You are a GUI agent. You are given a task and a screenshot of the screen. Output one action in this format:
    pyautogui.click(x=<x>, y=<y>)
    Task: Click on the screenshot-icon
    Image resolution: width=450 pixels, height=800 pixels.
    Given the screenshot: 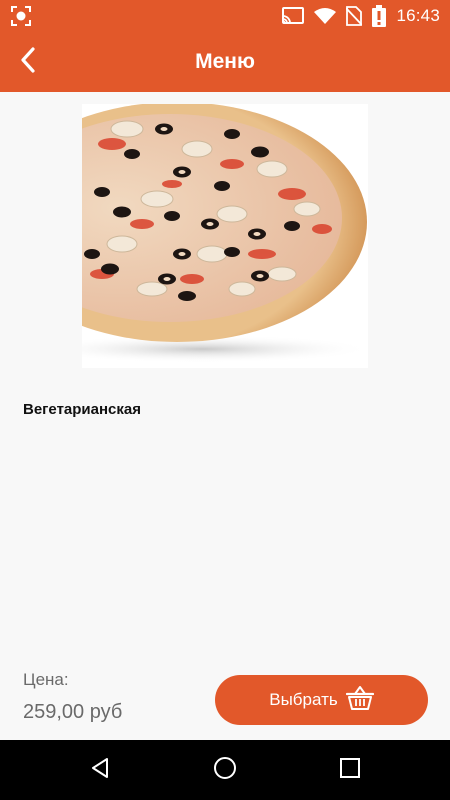 What is the action you would take?
    pyautogui.click(x=21, y=16)
    